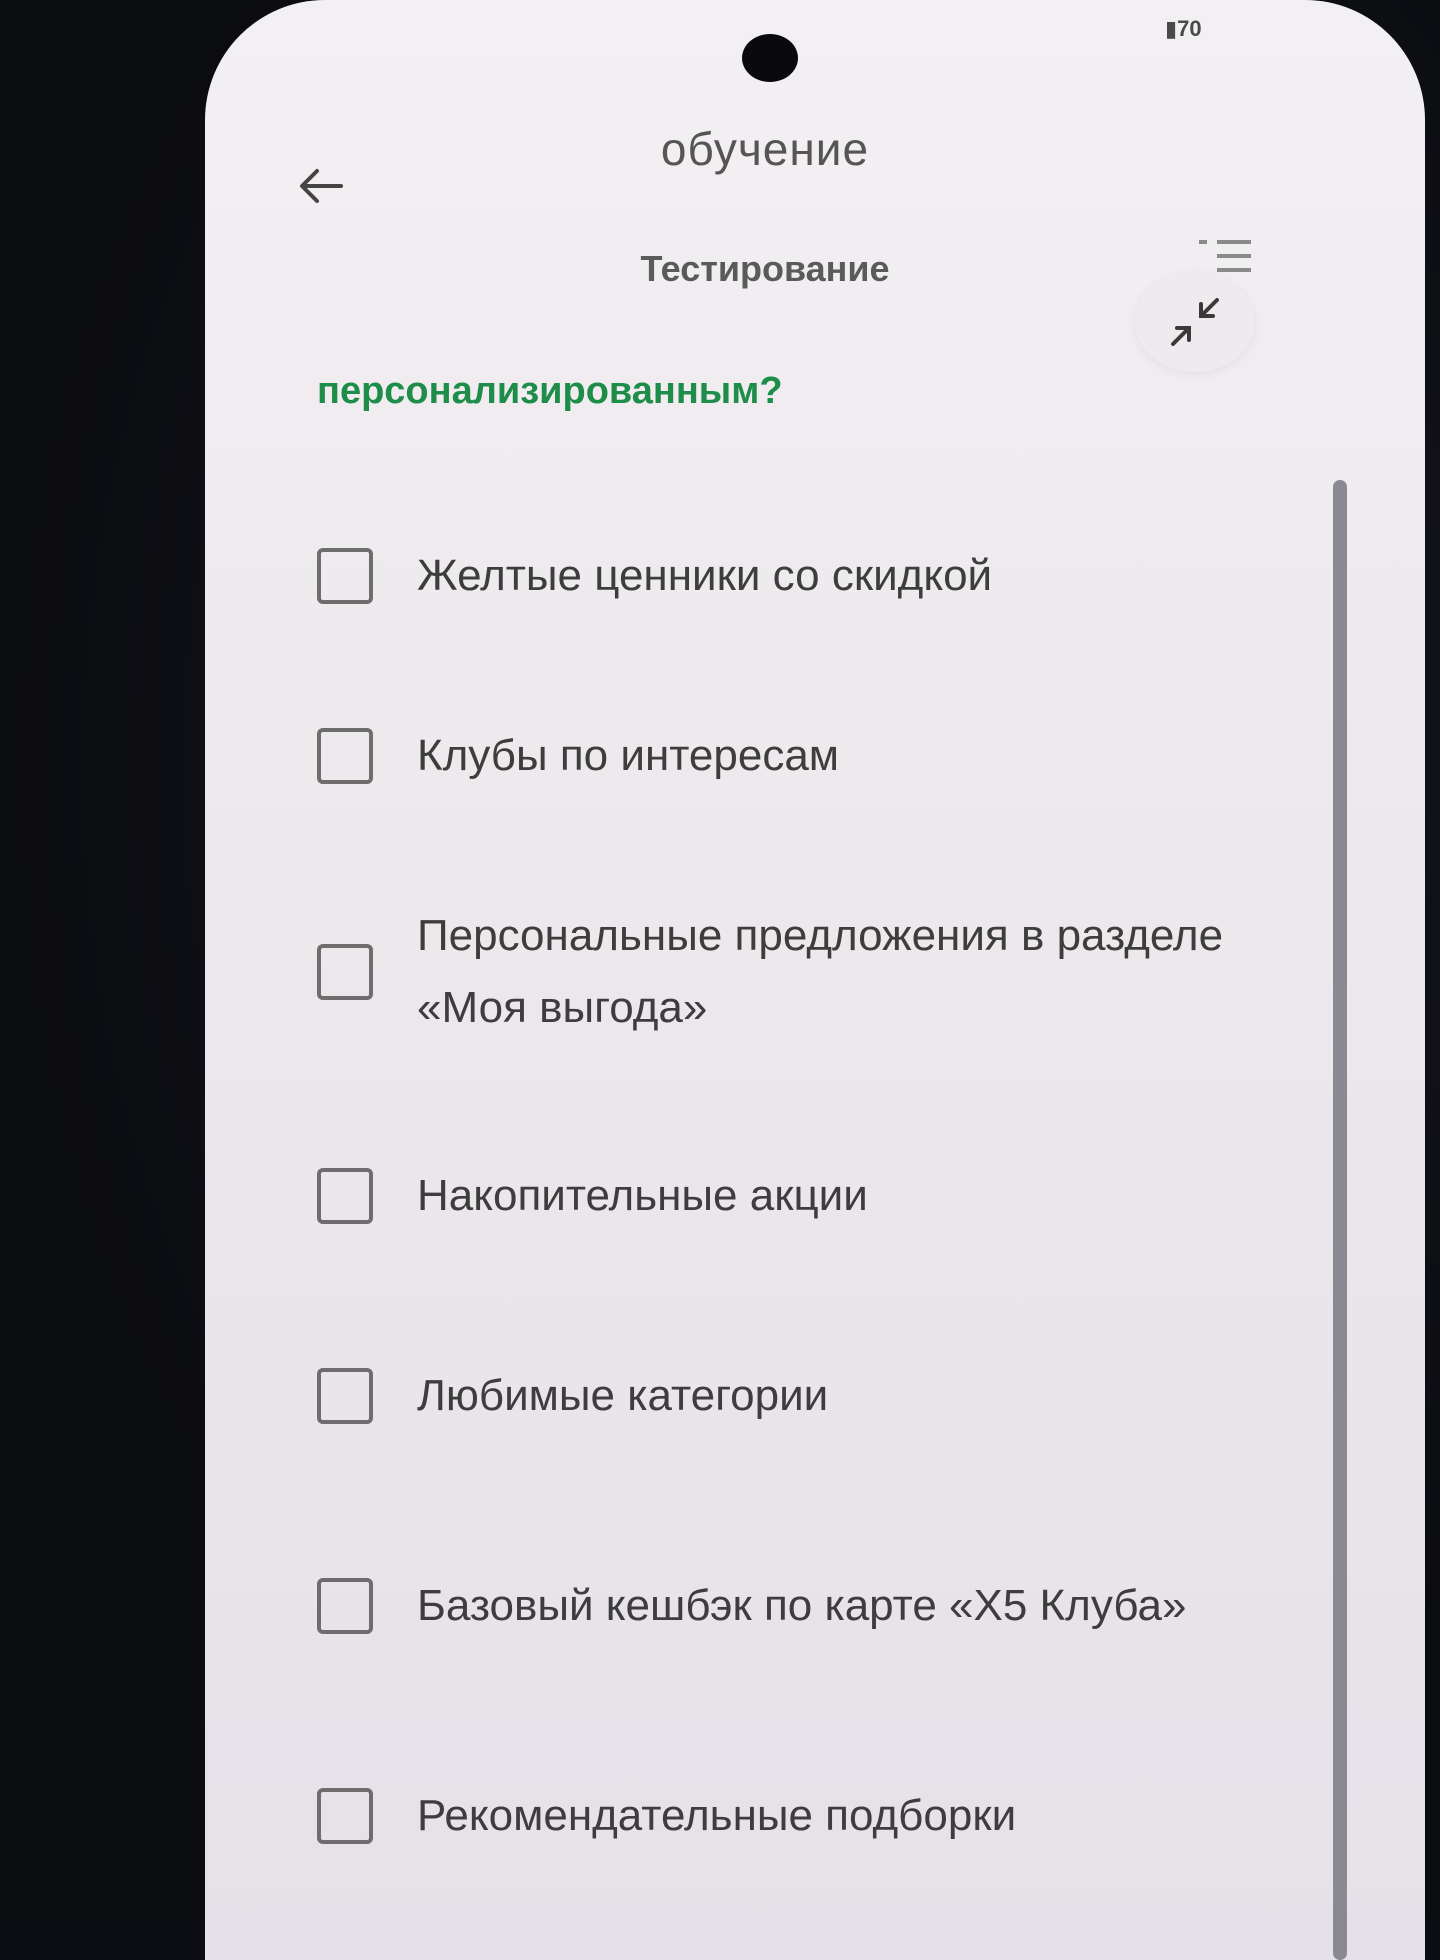  I want to click on option-item: Базовый кешбэк по карте «X5 Клуба», so click(817, 1606).